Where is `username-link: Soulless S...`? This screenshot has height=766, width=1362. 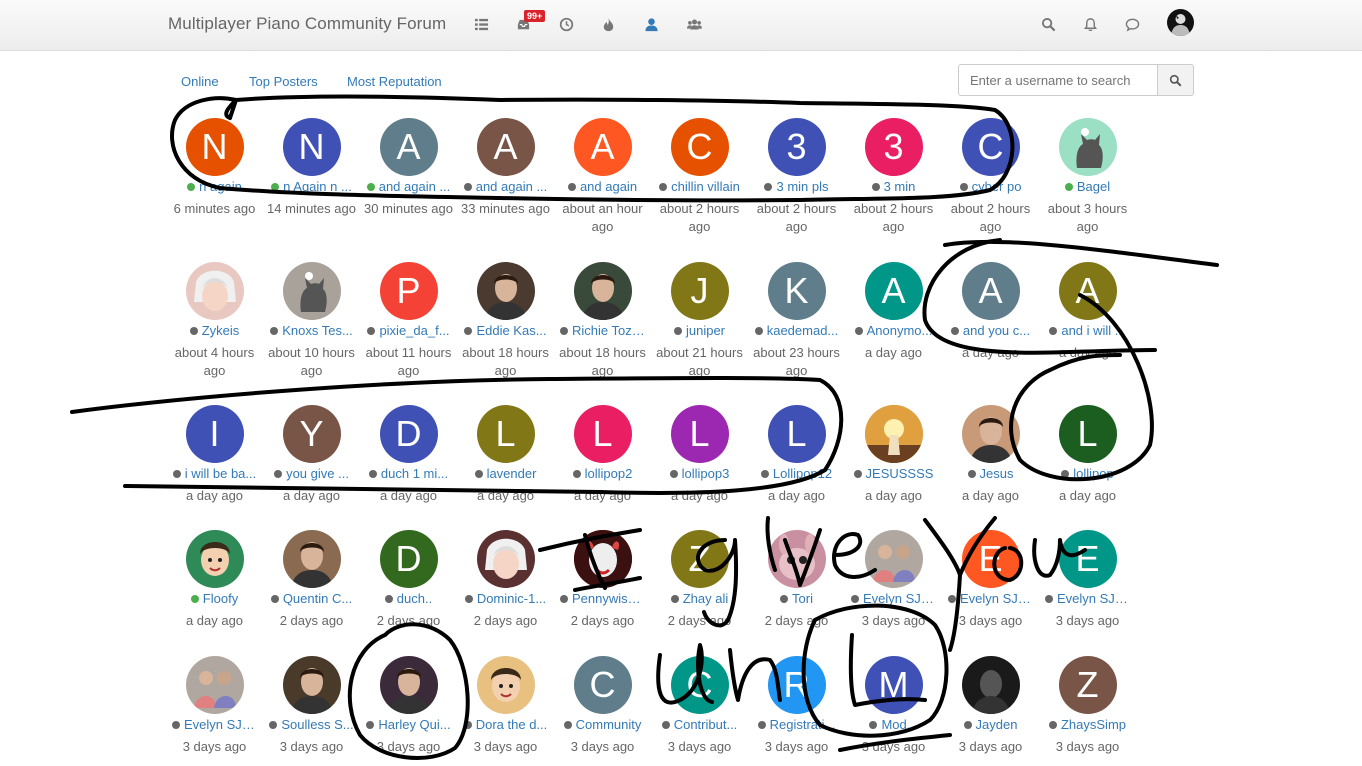
username-link: Soulless S... is located at coordinates (311, 724).